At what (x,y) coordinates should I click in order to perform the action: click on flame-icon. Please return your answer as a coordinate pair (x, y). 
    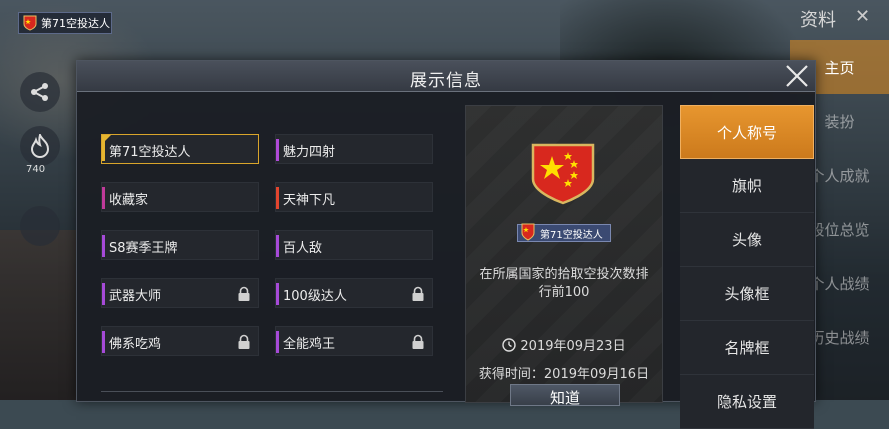
    Looking at the image, I should click on (40, 146).